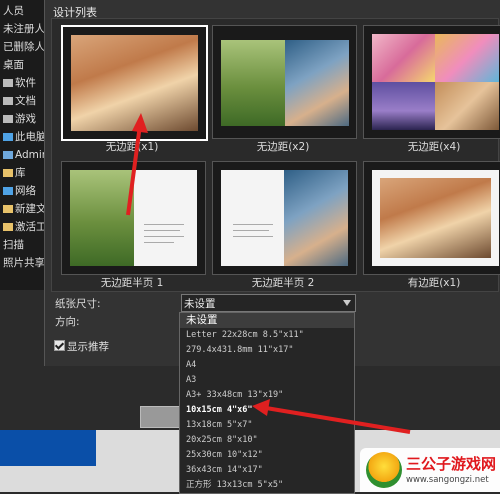 This screenshot has height=494, width=500. I want to click on paper-size-select: 未设置, so click(268, 303).